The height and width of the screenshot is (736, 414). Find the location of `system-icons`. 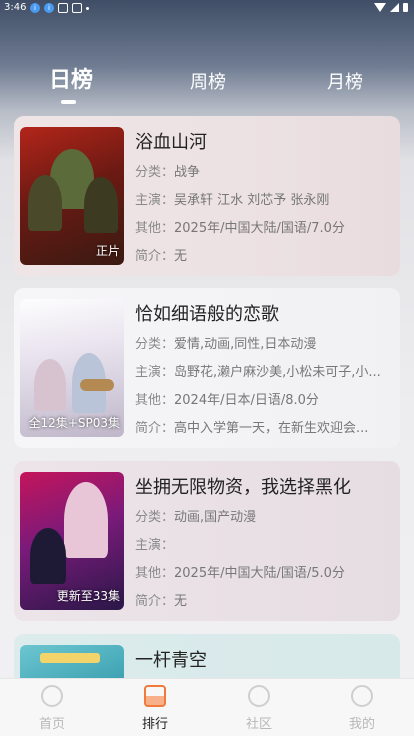

system-icons is located at coordinates (391, 7).